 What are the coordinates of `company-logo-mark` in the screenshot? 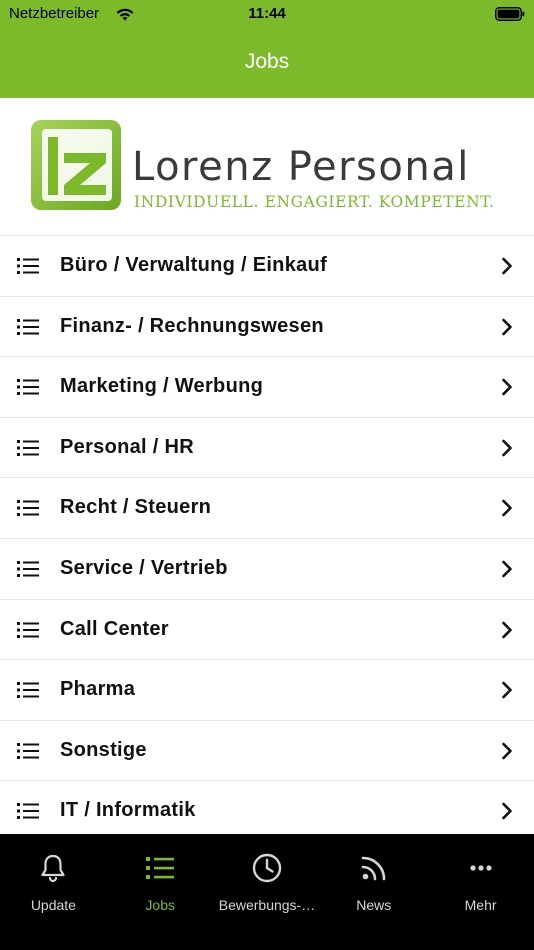 It's located at (76, 165).